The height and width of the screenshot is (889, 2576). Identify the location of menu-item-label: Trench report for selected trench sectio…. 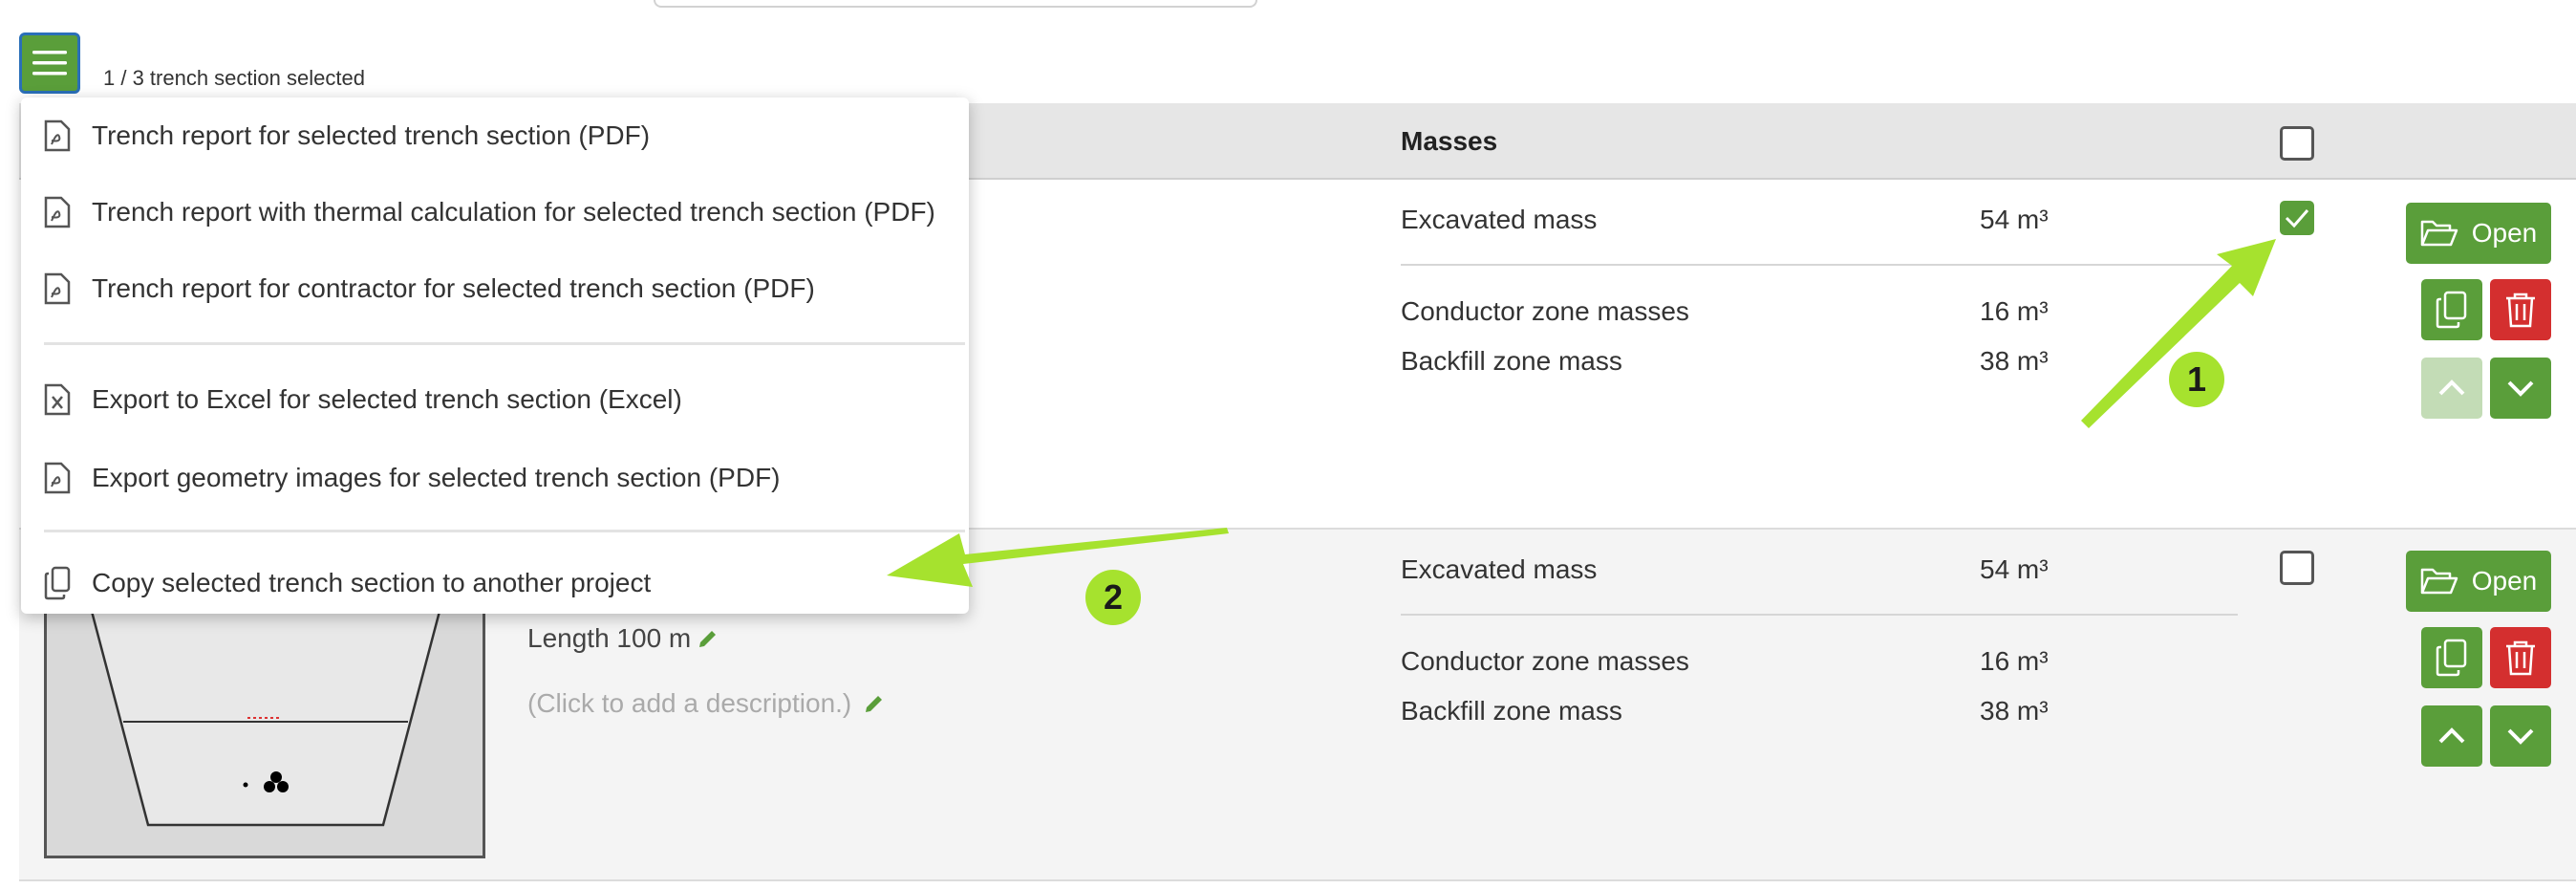
(371, 135).